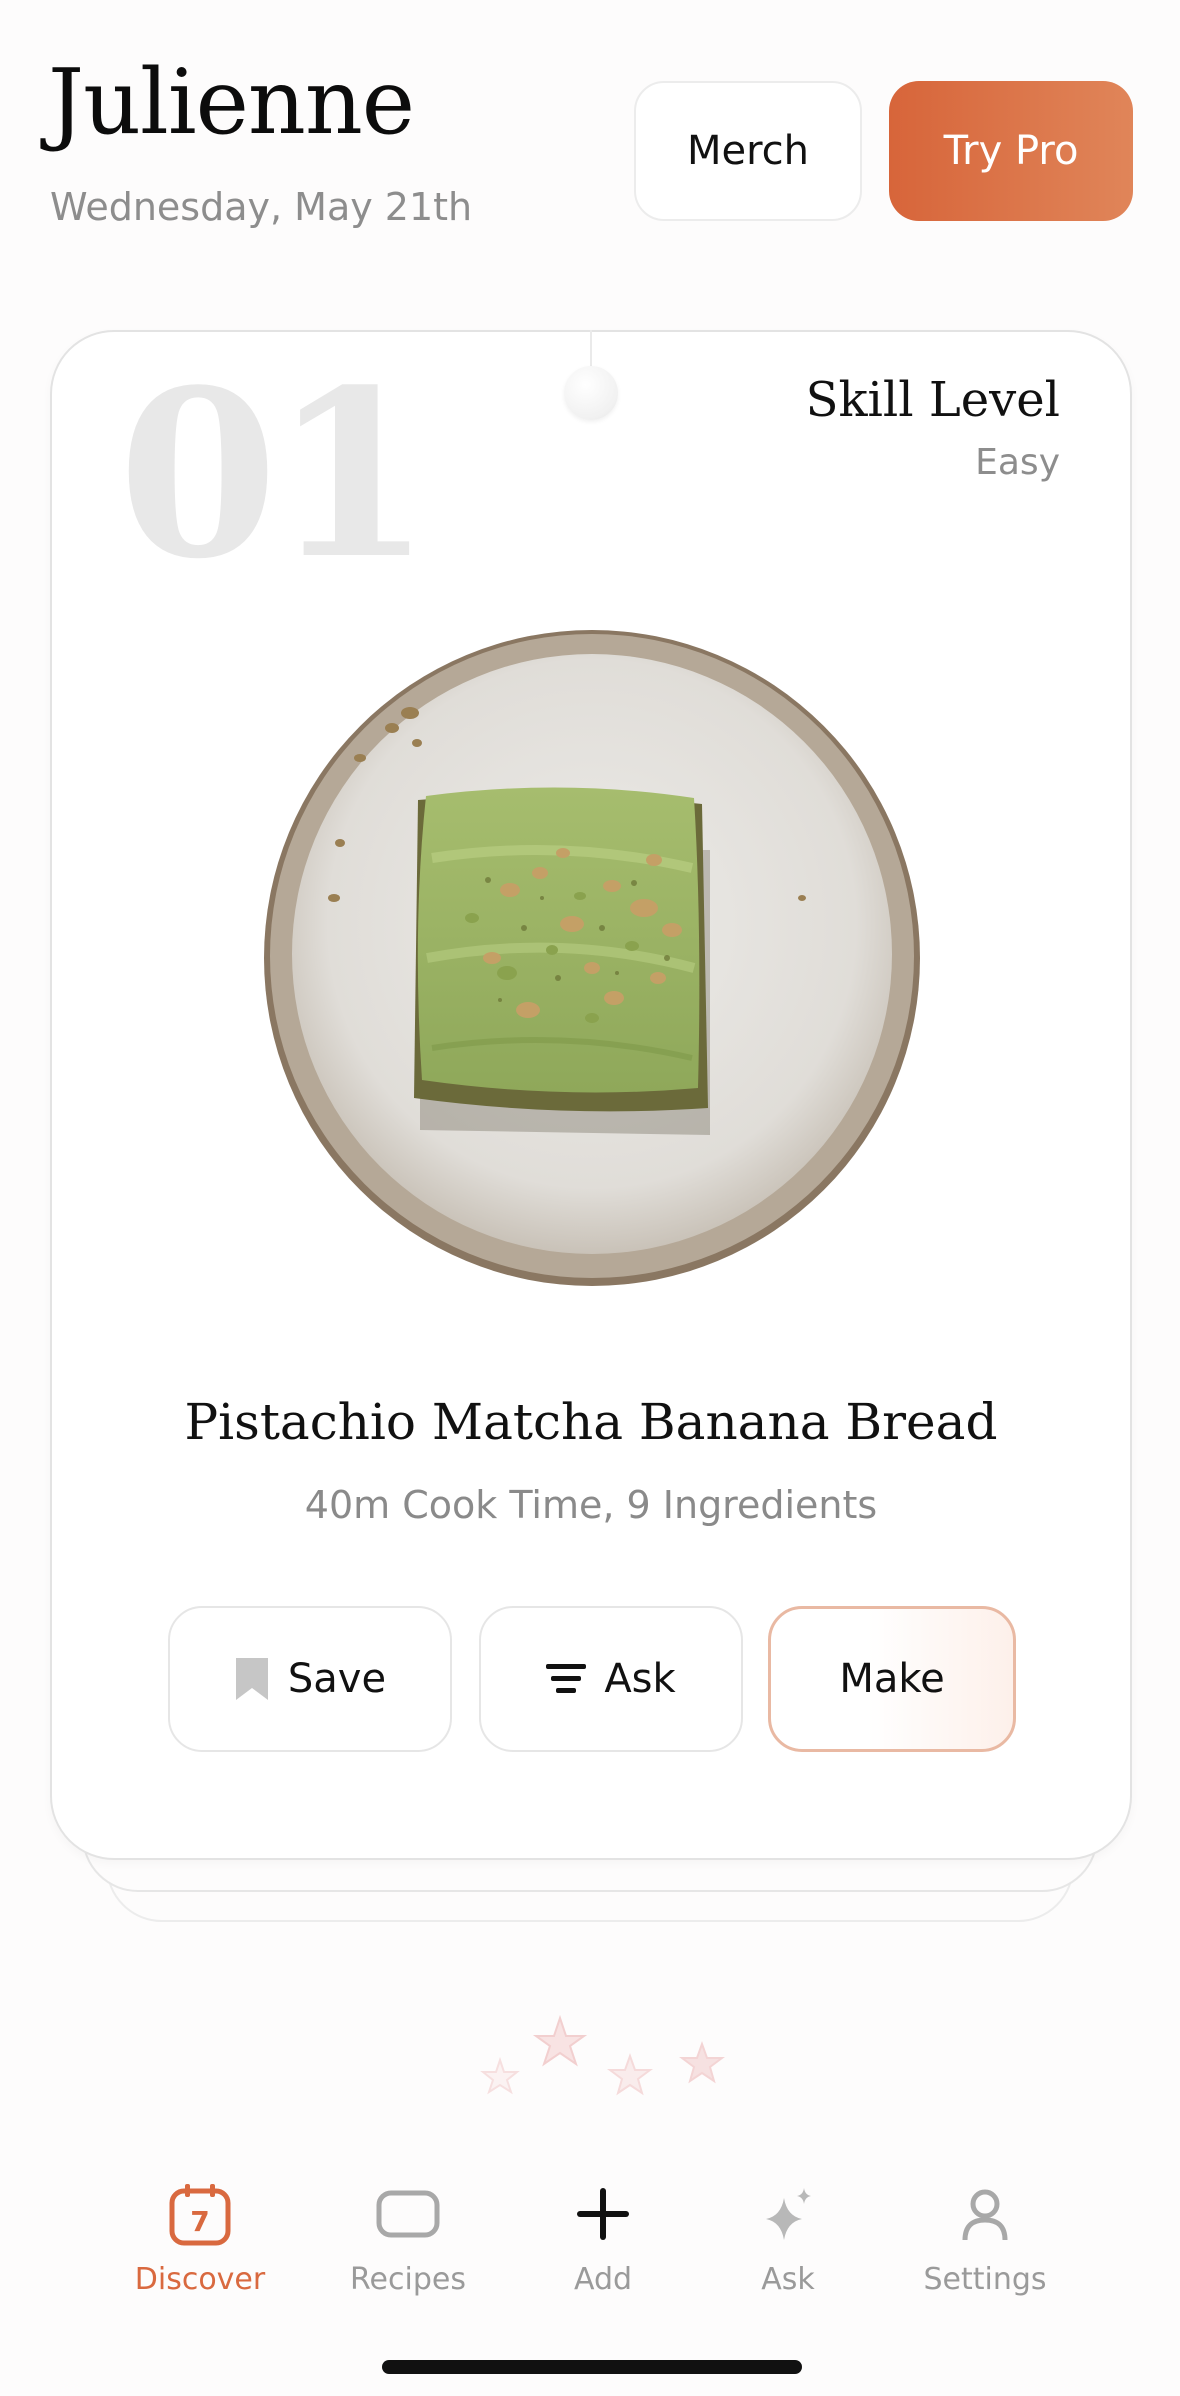 Image resolution: width=1180 pixels, height=2396 pixels. Describe the element at coordinates (985, 2279) in the screenshot. I see `tab-settings-label: Settings` at that location.